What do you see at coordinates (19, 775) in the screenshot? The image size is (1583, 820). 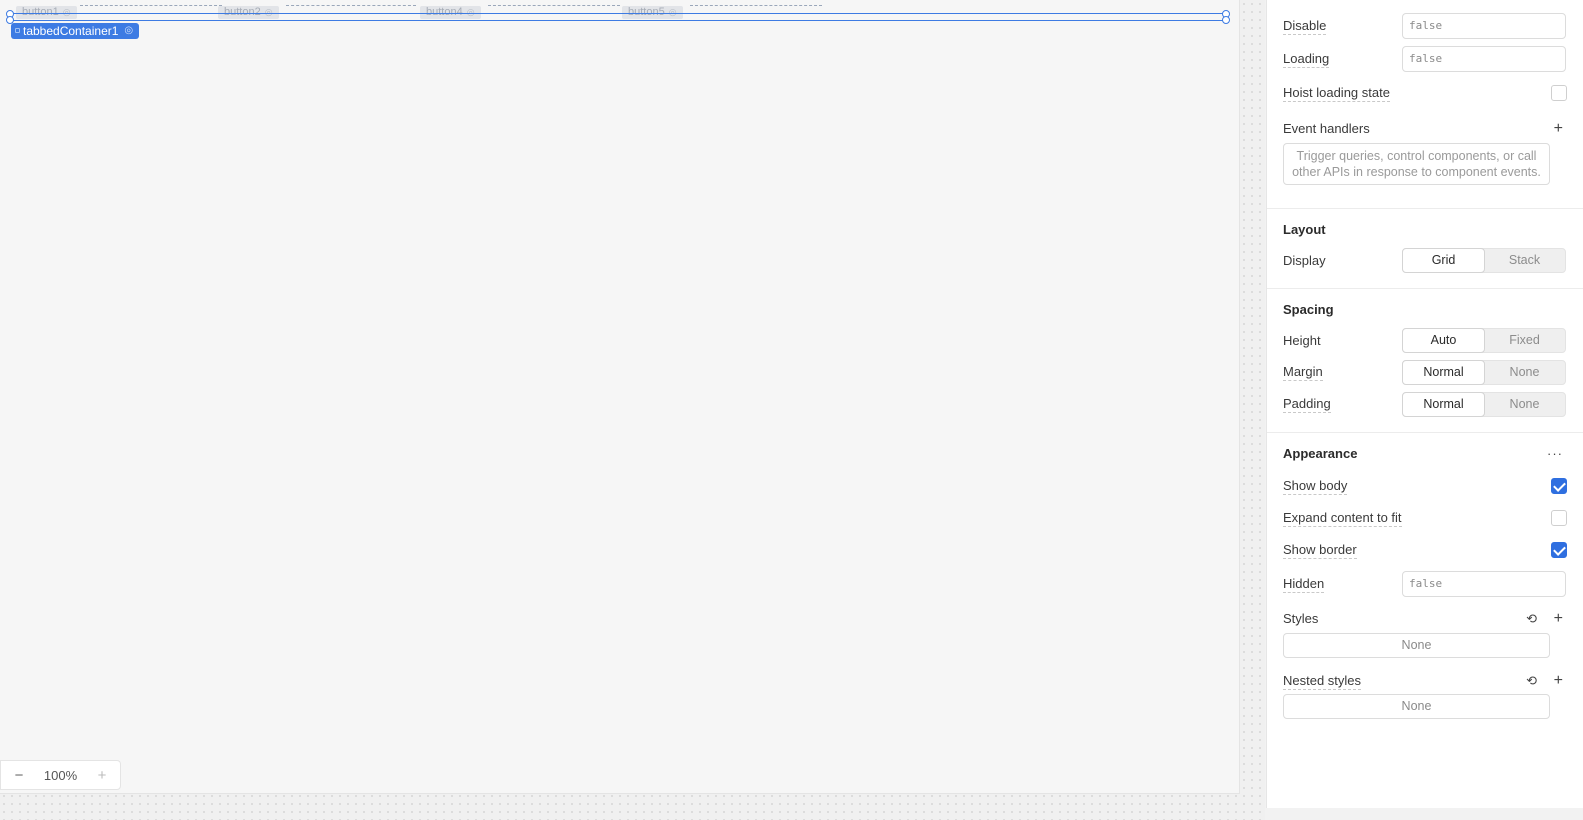 I see `zoom-out-button: −` at bounding box center [19, 775].